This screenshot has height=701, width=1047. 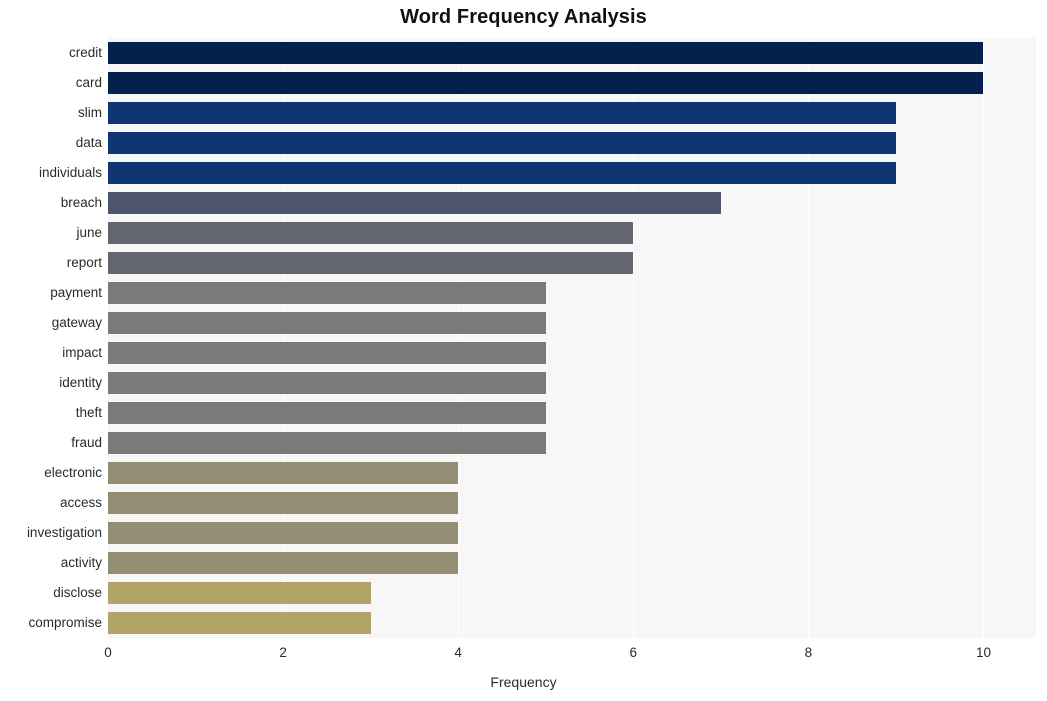 What do you see at coordinates (64, 532) in the screenshot?
I see `y-axis-tick-label: investigation` at bounding box center [64, 532].